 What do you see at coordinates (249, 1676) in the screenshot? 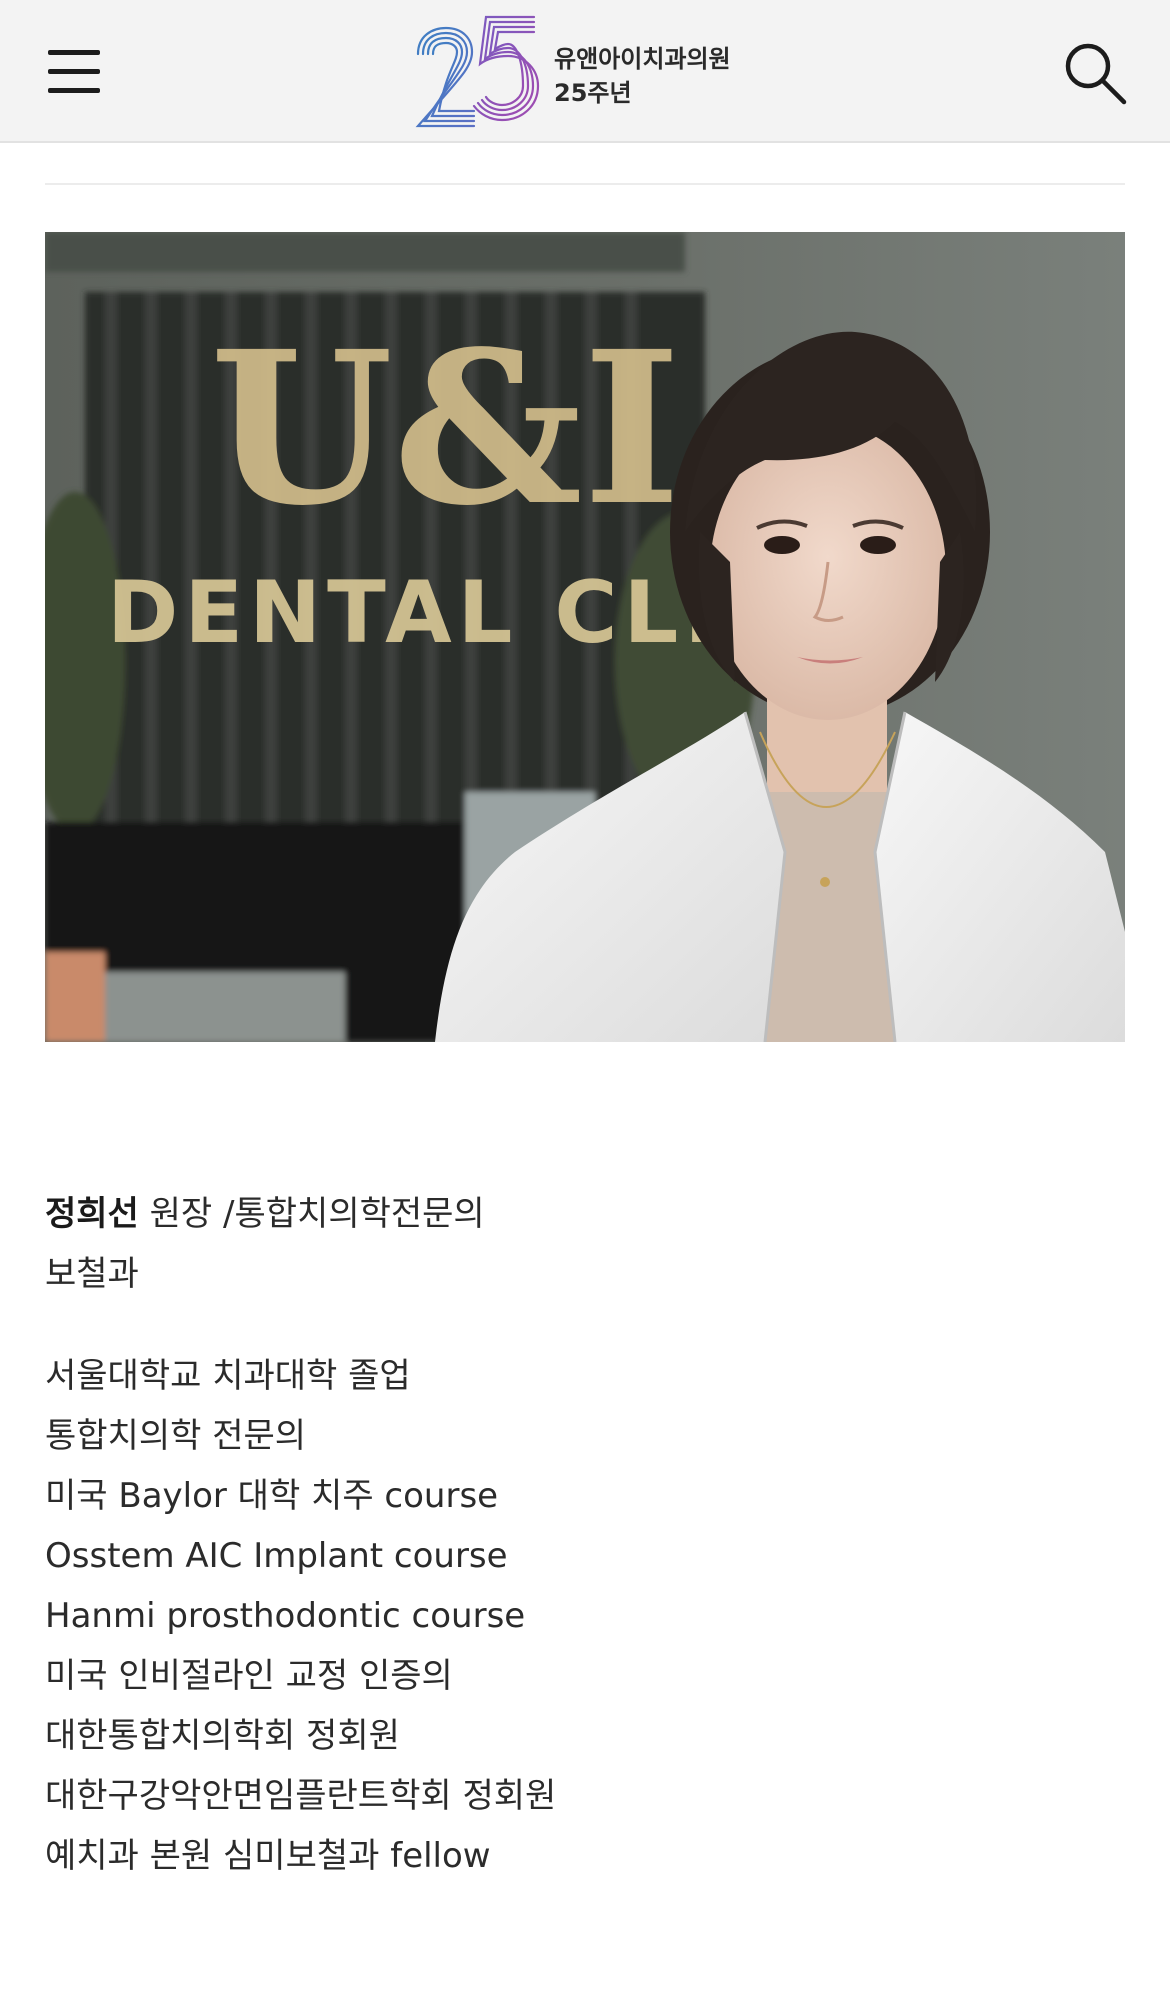
I see `credential-item: 미국 인비절라인 교정 인증의` at bounding box center [249, 1676].